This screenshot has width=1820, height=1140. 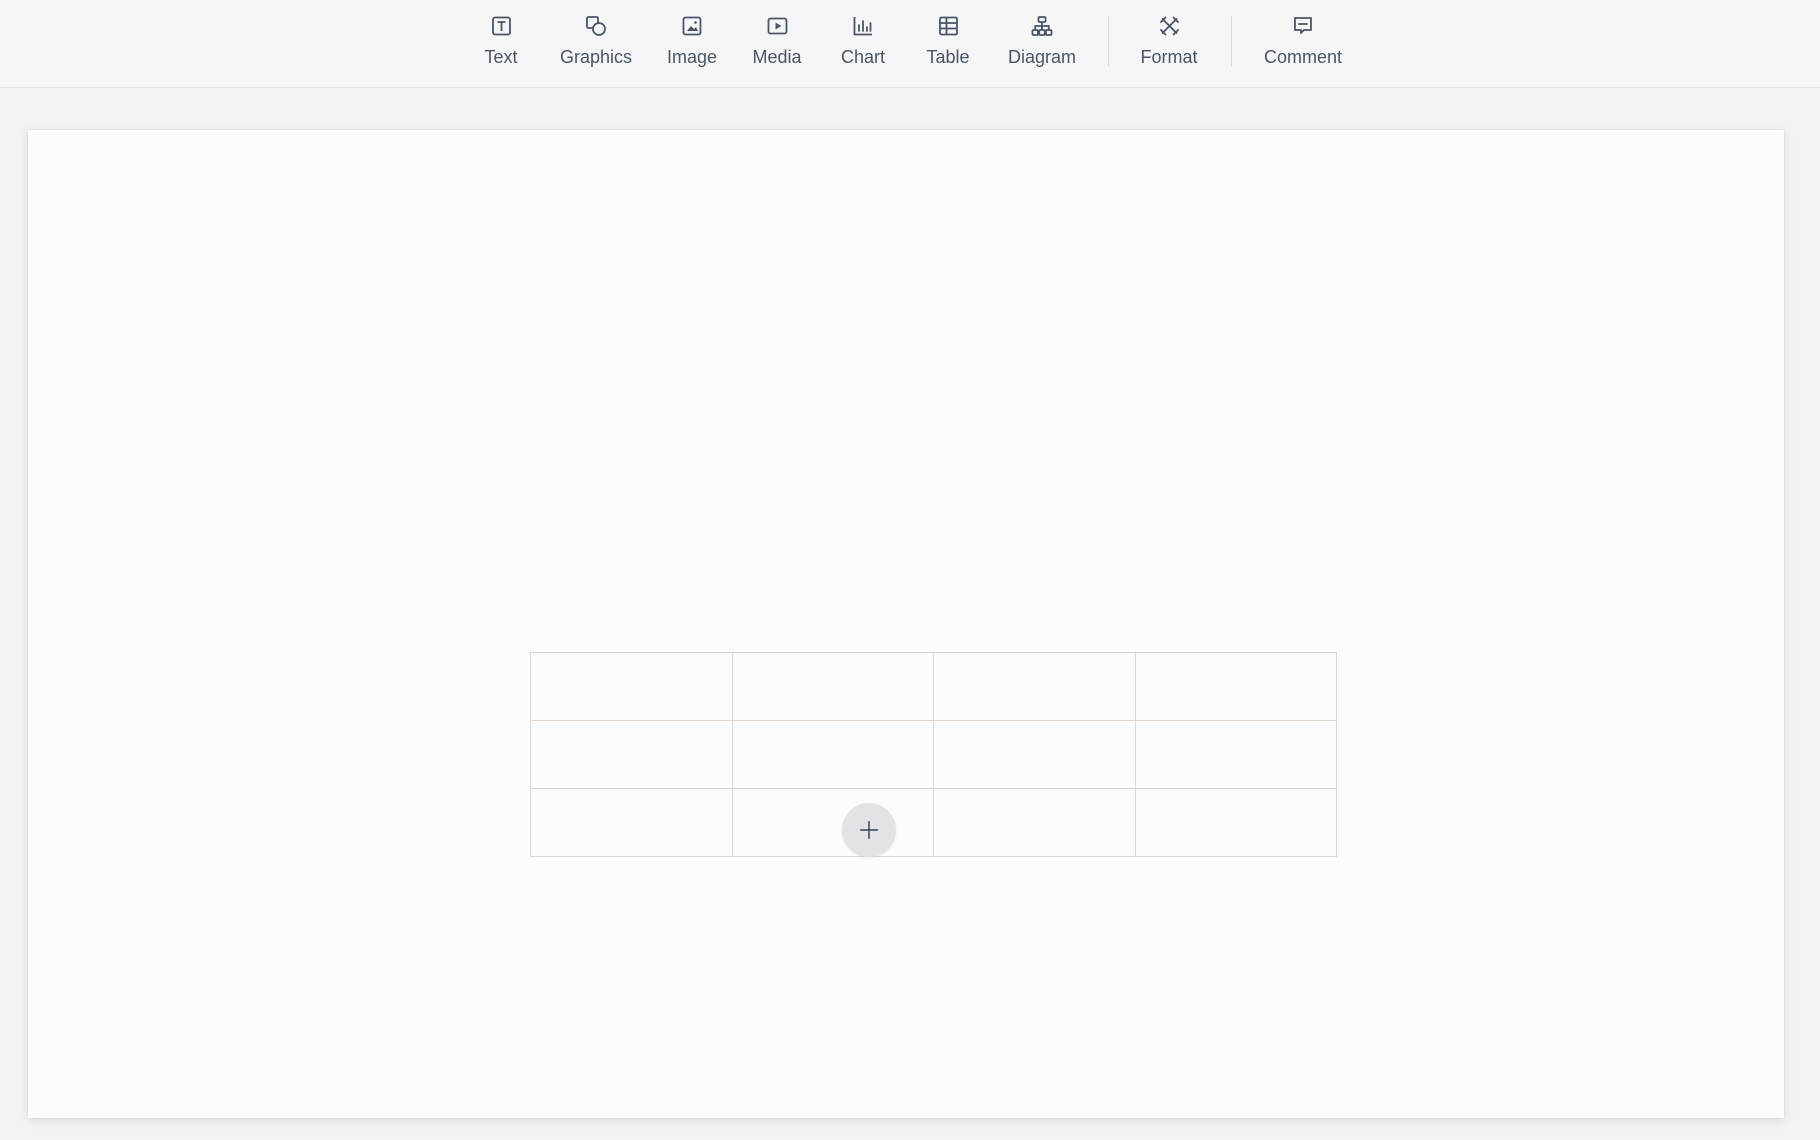 What do you see at coordinates (596, 57) in the screenshot?
I see `graphics-tool-label: Graphics` at bounding box center [596, 57].